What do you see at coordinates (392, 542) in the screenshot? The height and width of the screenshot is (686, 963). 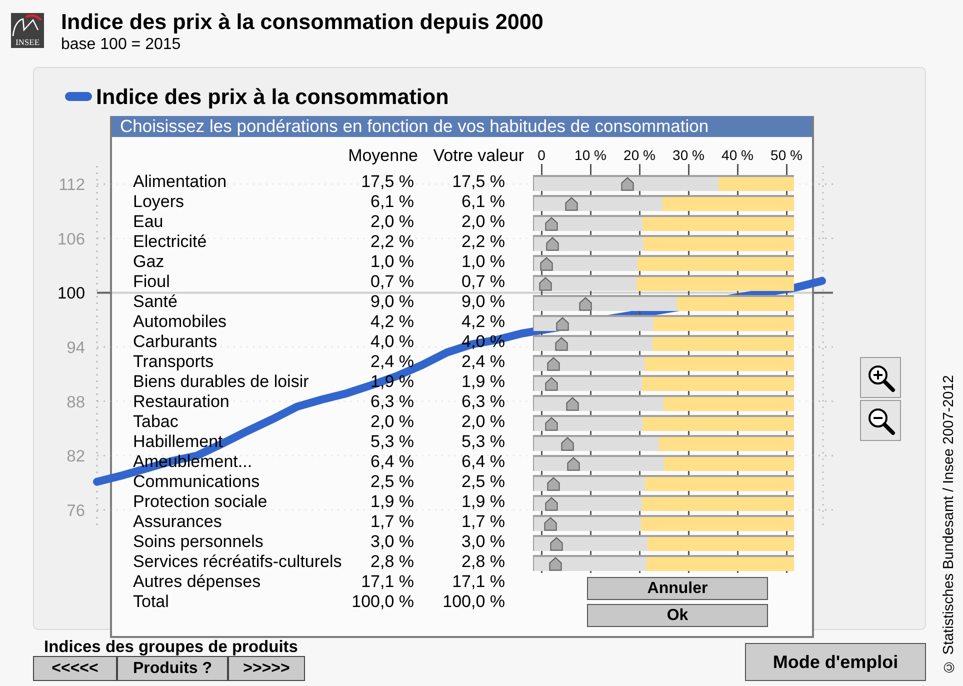 I see `average-cell: 3,0 %` at bounding box center [392, 542].